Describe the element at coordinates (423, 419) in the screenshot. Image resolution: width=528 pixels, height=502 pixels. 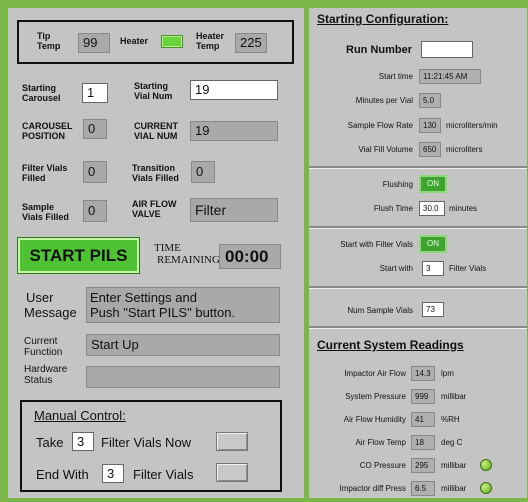
I see `air-flow-humidity-display: 41` at that location.